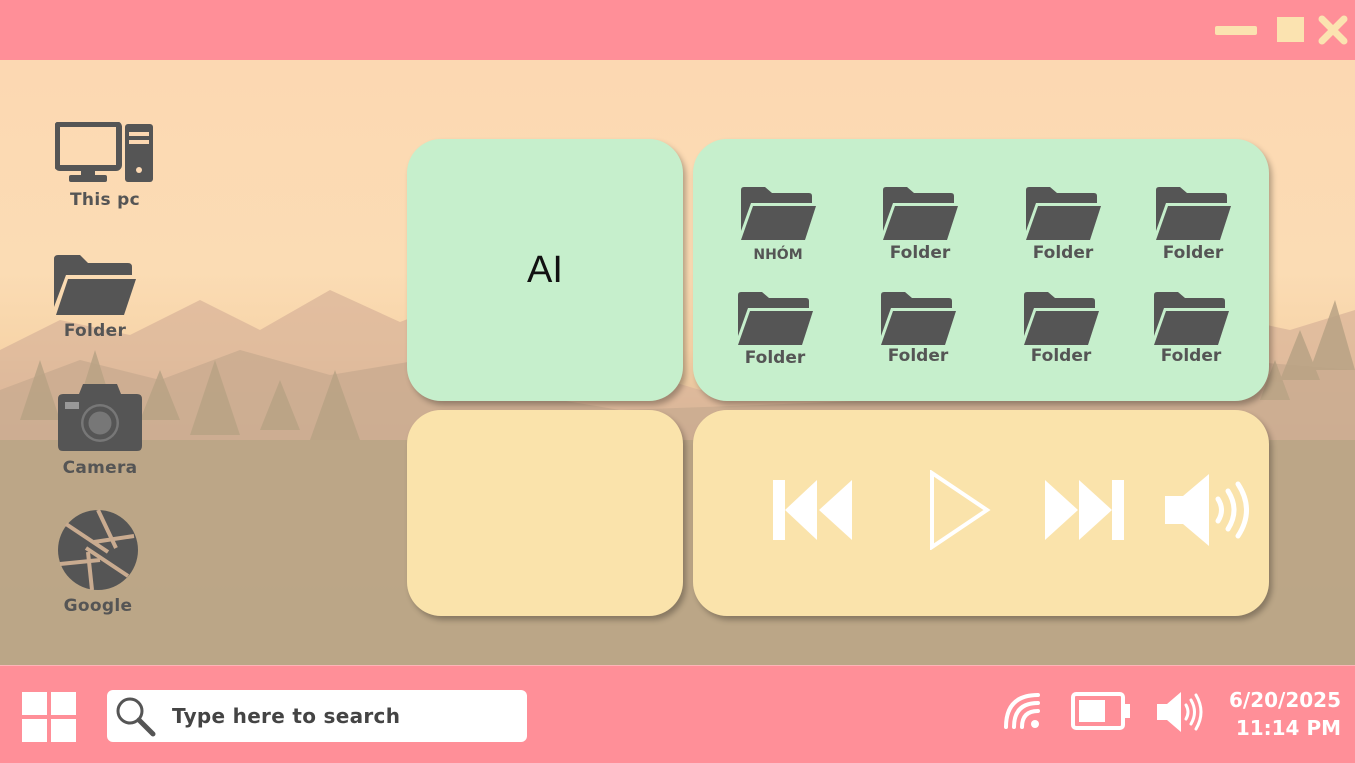 The height and width of the screenshot is (763, 1355). I want to click on minimize-icon, so click(1236, 30).